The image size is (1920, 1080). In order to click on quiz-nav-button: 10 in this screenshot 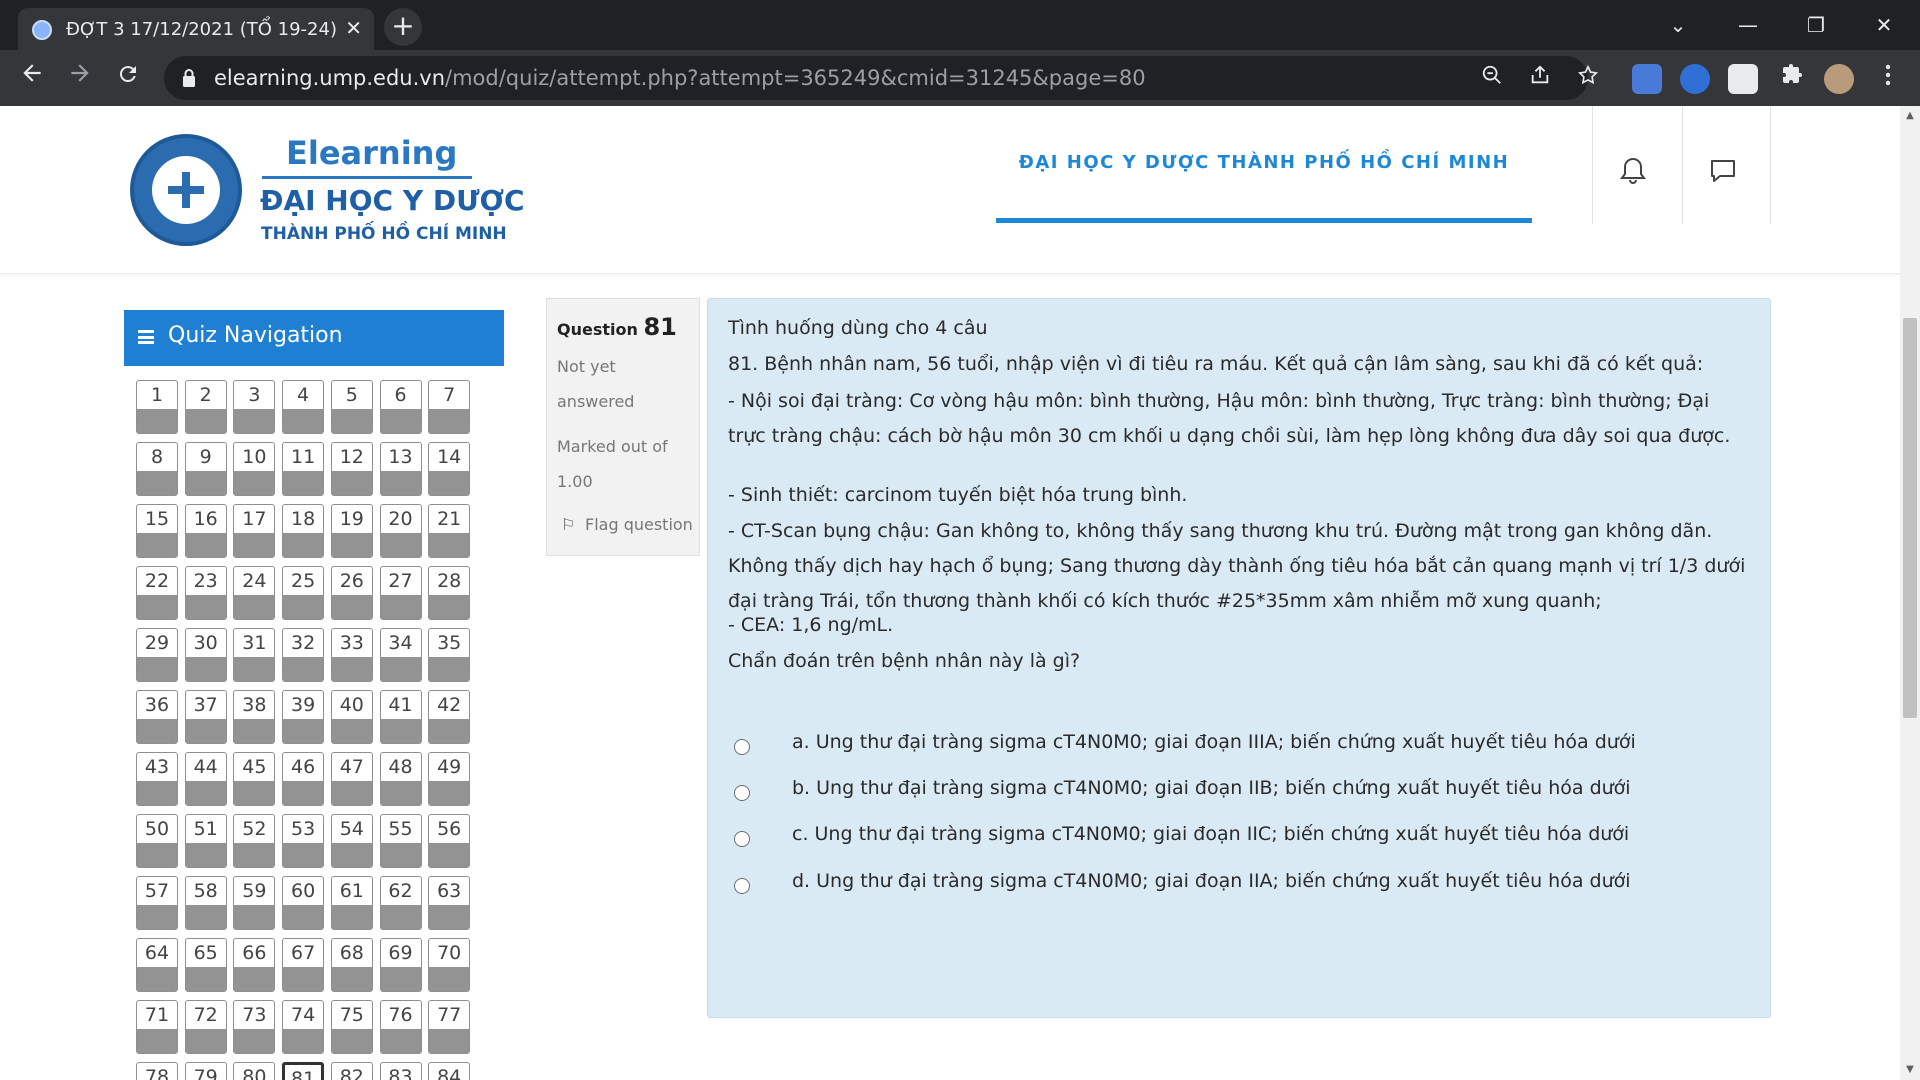, I will do `click(254, 469)`.